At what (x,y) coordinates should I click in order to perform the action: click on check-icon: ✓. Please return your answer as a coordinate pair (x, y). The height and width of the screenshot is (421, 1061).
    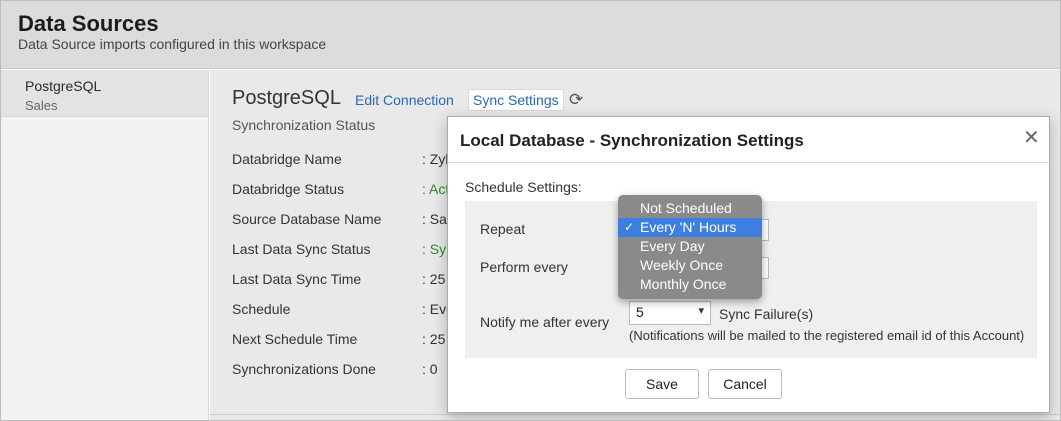
    Looking at the image, I should click on (629, 227).